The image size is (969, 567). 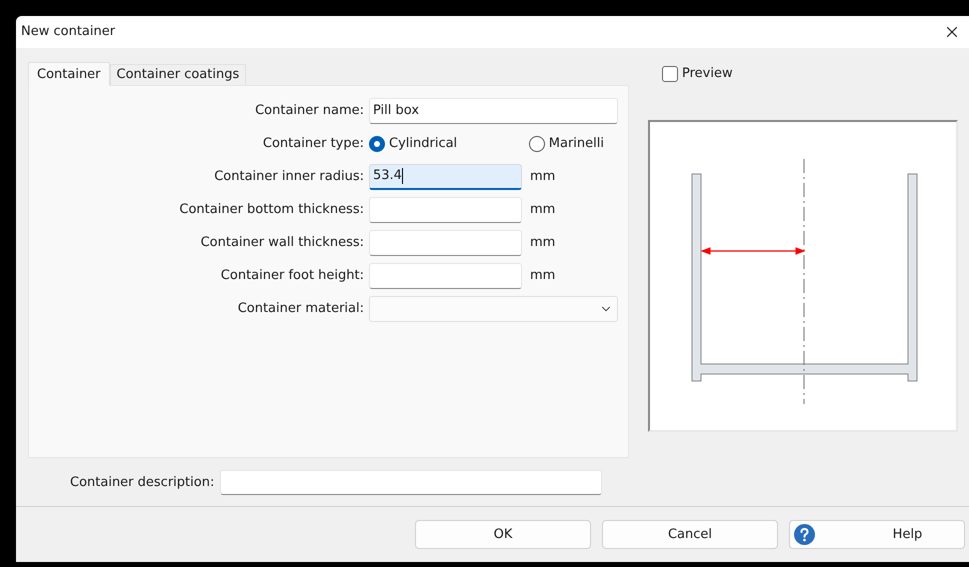 What do you see at coordinates (300, 309) in the screenshot?
I see `field-label: Container material:` at bounding box center [300, 309].